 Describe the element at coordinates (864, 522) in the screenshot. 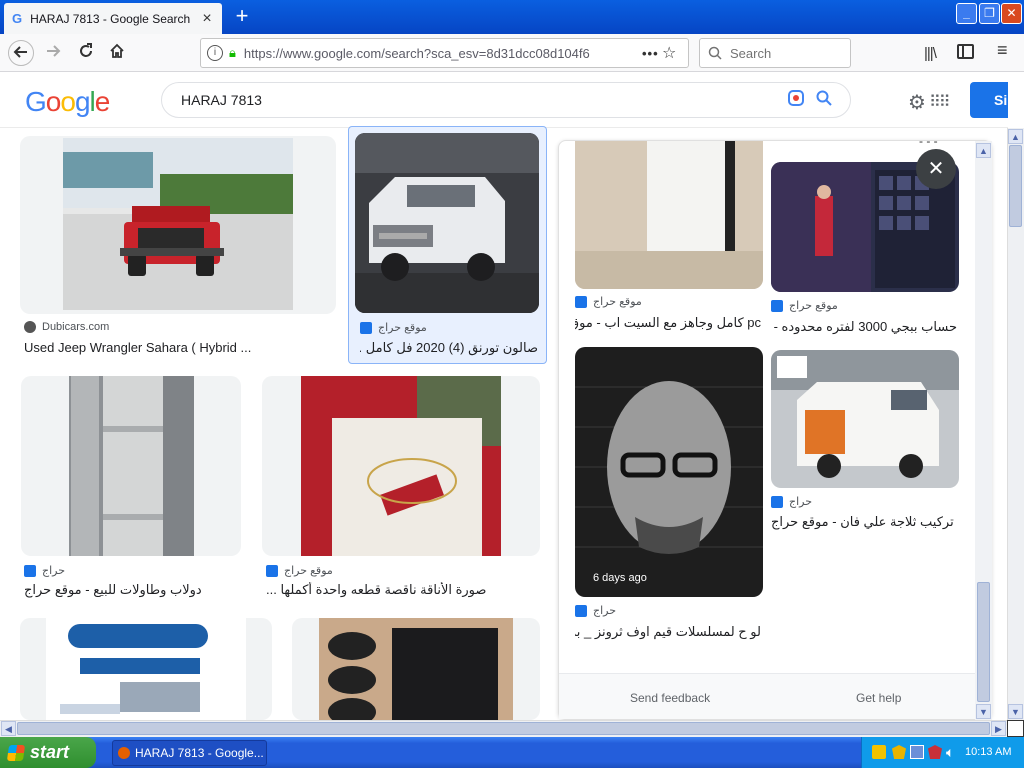

I see `result-caption: تركيب ثلاجة علي فان - موقع حراج` at that location.